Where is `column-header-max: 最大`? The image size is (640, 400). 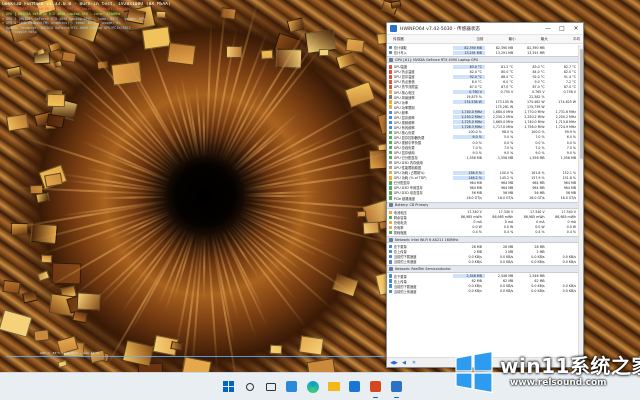
column-header-max: 最大 is located at coordinates (535, 39).